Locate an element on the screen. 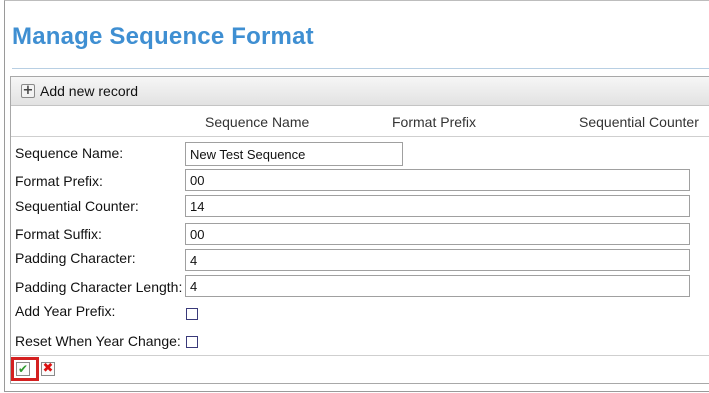 Image resolution: width=709 pixels, height=393 pixels. sequential-counter-label: Sequential Counter: is located at coordinates (77, 206).